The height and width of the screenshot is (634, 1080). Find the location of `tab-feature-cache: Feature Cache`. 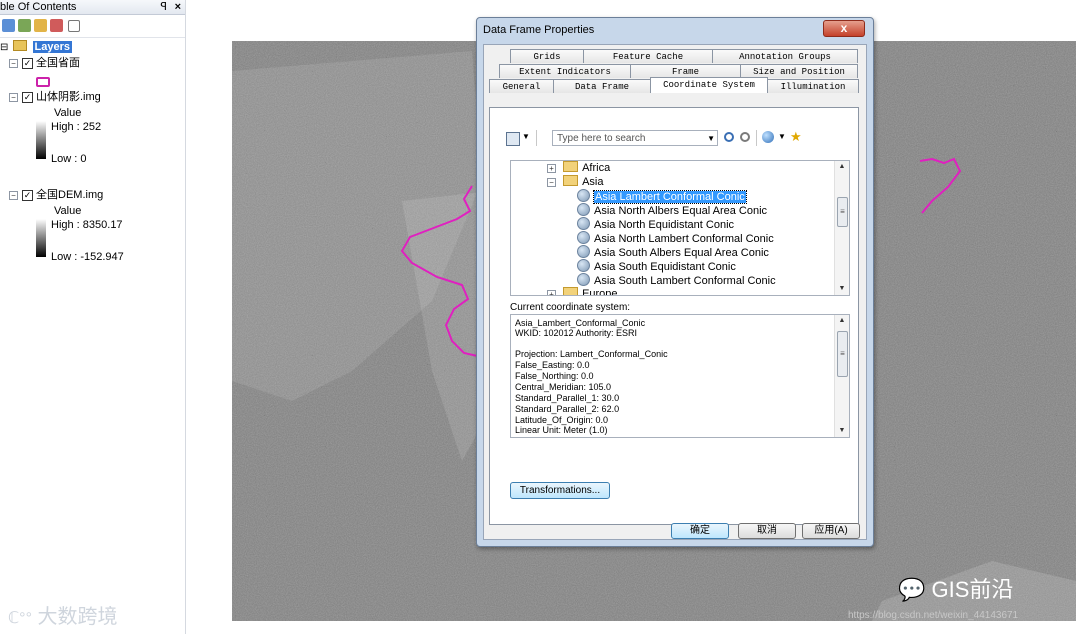

tab-feature-cache: Feature Cache is located at coordinates (648, 56).